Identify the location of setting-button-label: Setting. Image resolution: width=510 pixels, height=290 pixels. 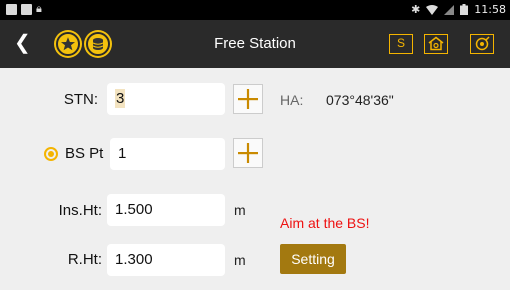
(313, 259).